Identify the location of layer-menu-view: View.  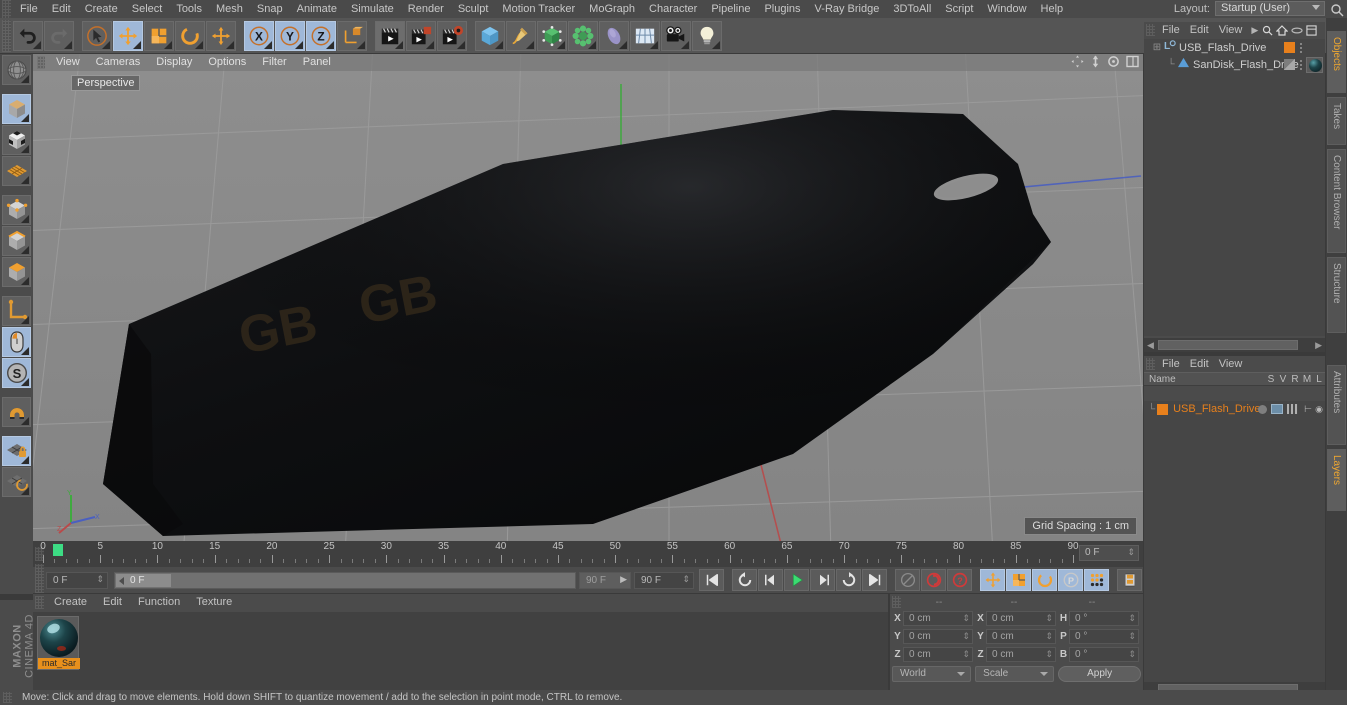
(1231, 364).